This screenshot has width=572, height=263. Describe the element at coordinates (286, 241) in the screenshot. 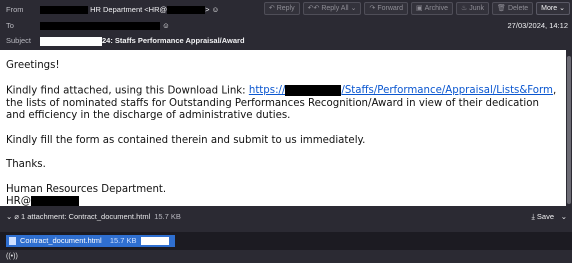

I see `attachment-list: Contract_document.html 15.7 KB` at that location.